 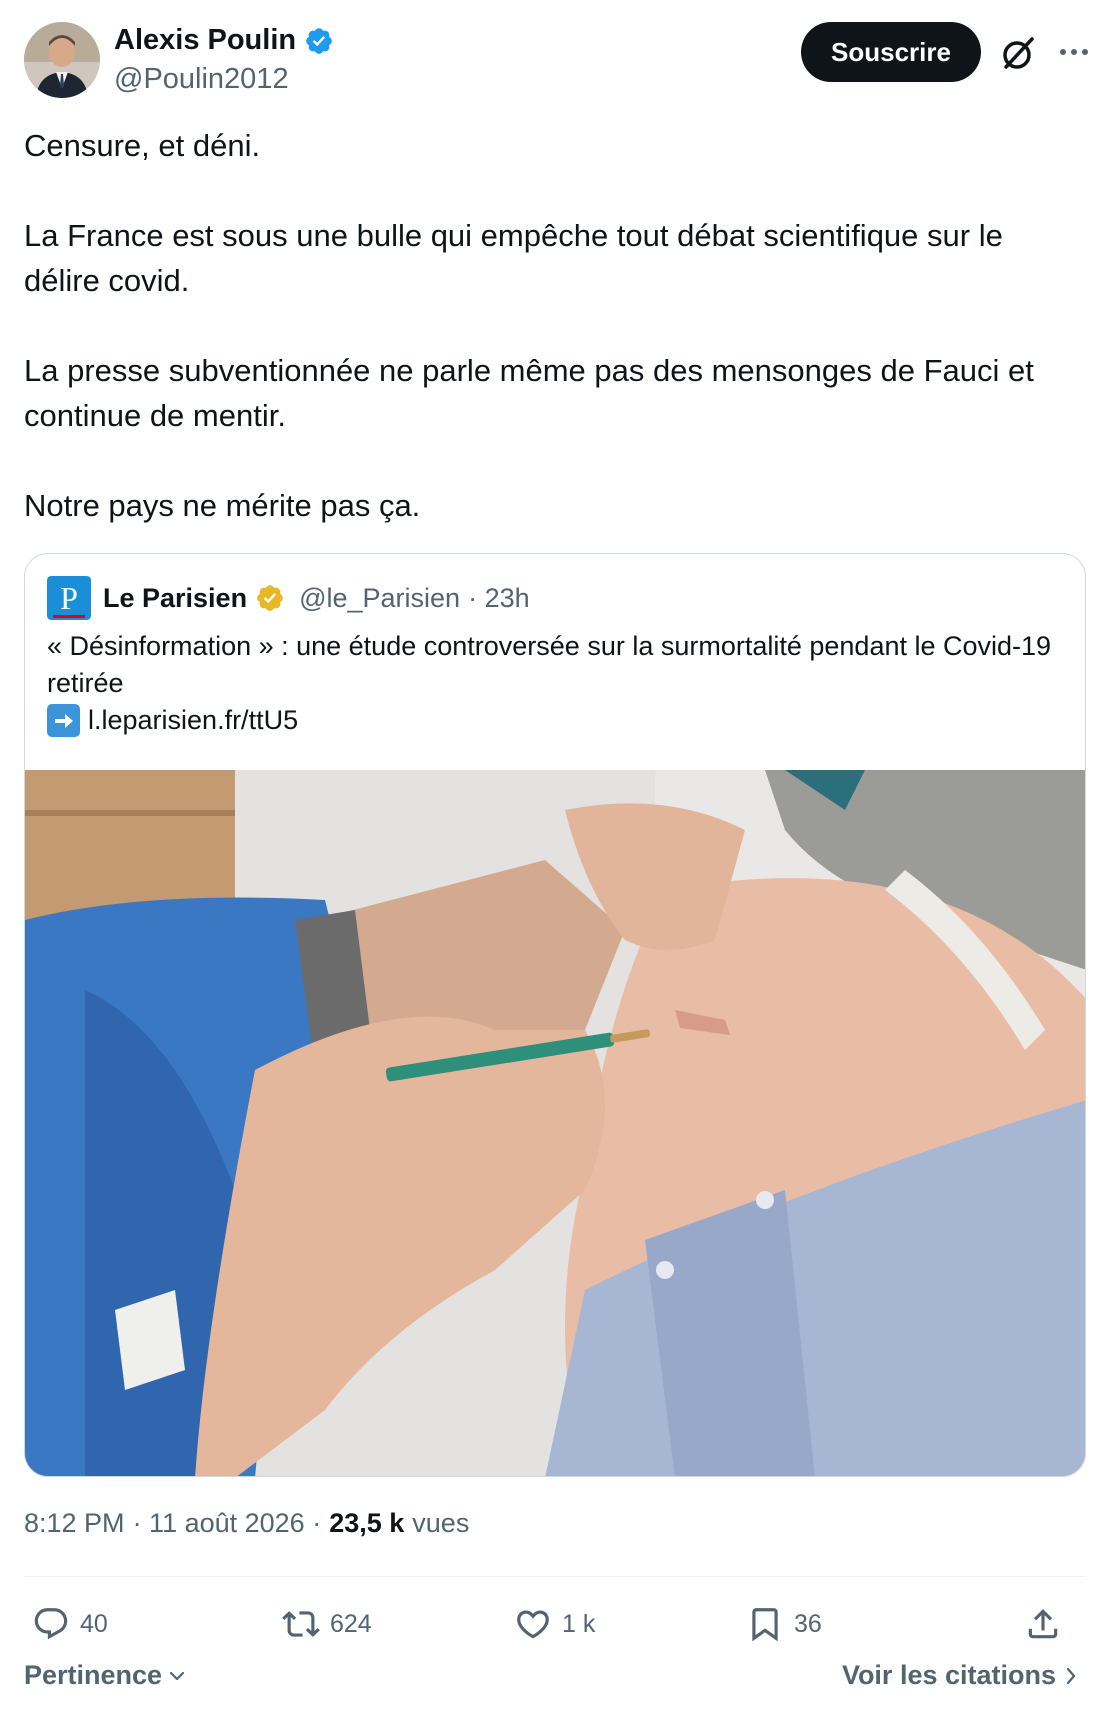 What do you see at coordinates (367, 1523) in the screenshot?
I see `views-count: 23,5 k` at bounding box center [367, 1523].